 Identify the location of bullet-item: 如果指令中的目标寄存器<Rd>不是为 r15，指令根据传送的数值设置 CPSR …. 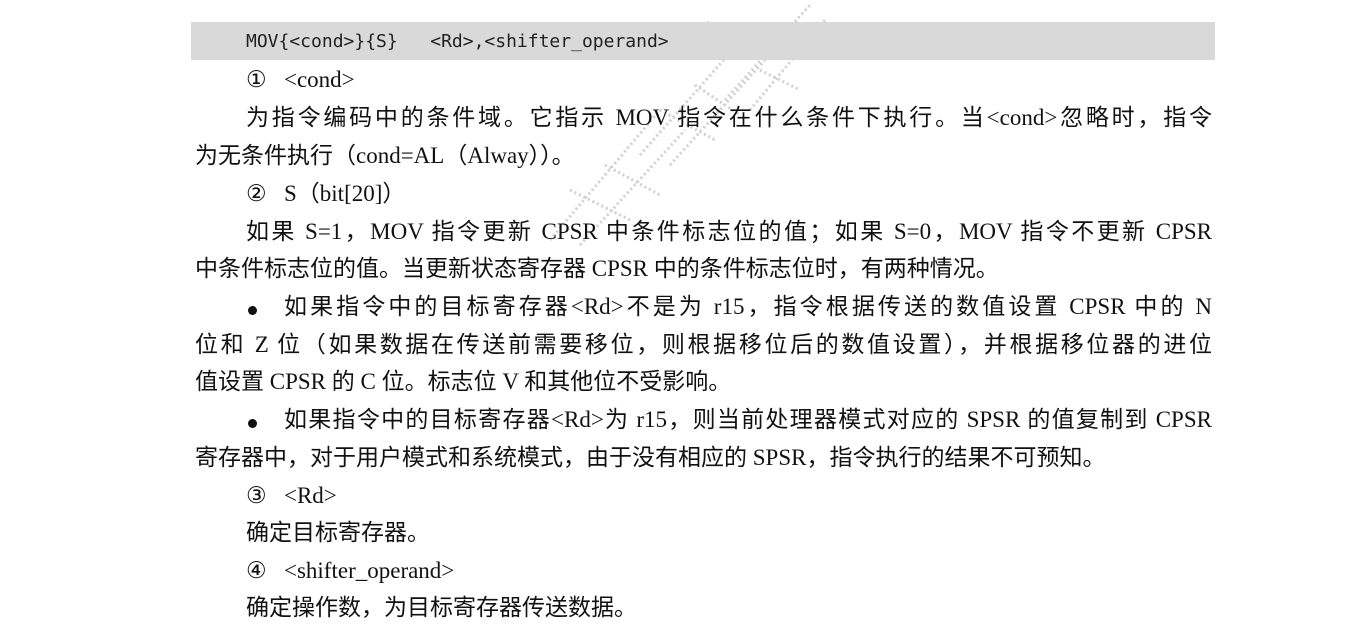
(729, 307).